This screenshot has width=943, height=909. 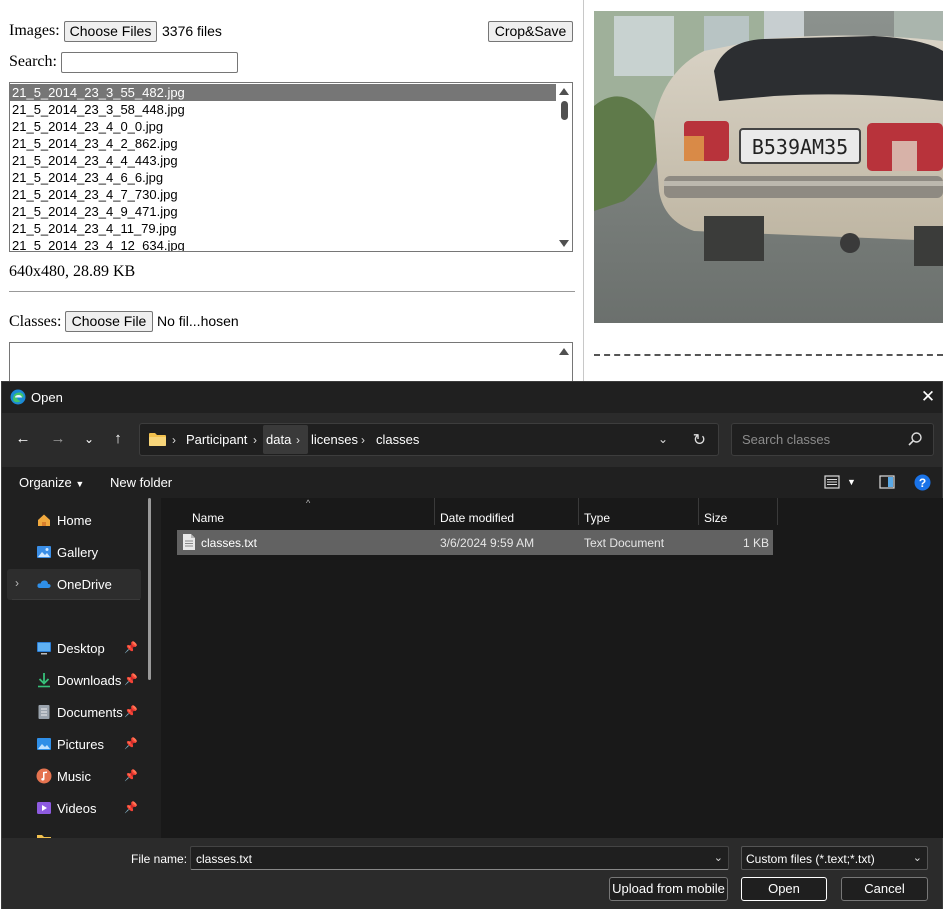 I want to click on nav-item-music: Music 📌, so click(x=74, y=776).